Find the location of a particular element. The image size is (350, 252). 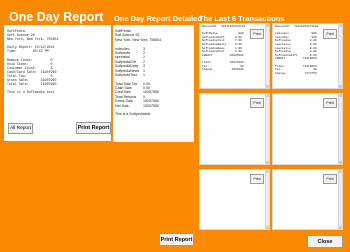

report-line: This is a Softpedia test is located at coordinates (31, 92).